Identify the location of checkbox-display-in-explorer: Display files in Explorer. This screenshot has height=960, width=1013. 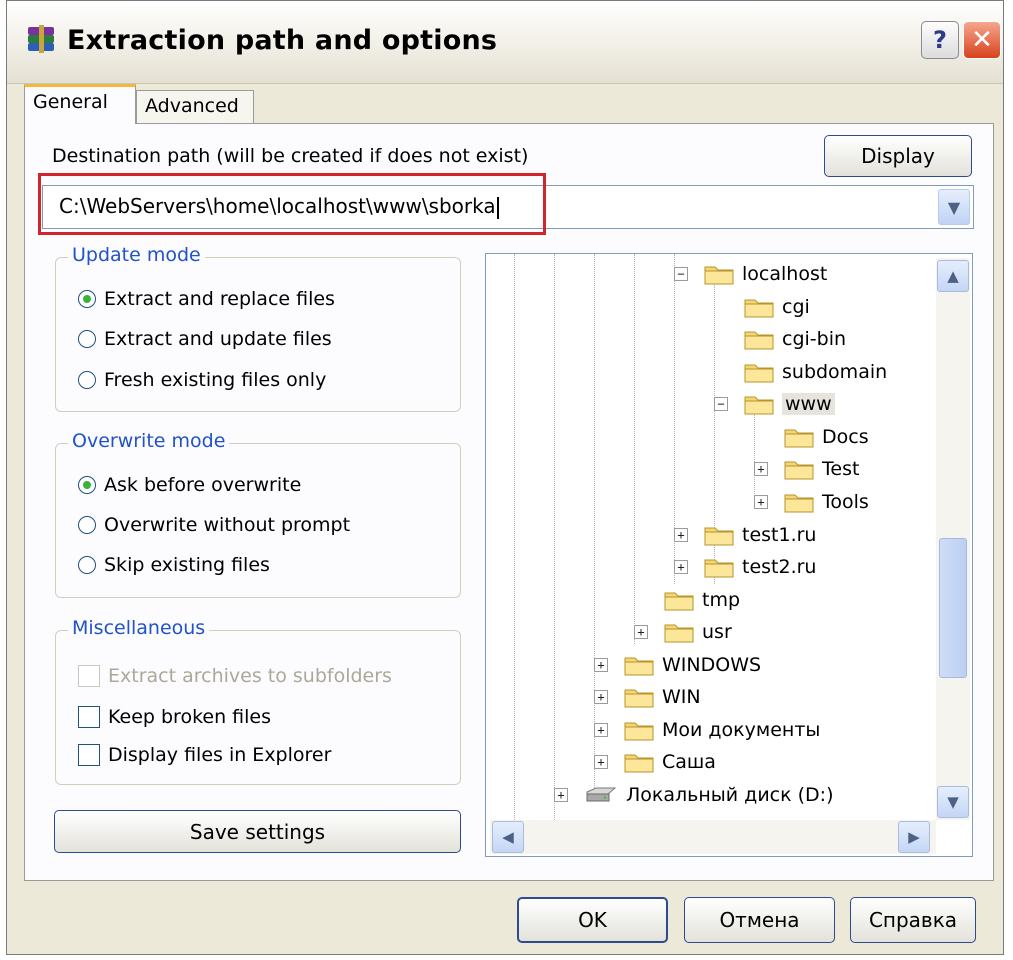
(204, 755).